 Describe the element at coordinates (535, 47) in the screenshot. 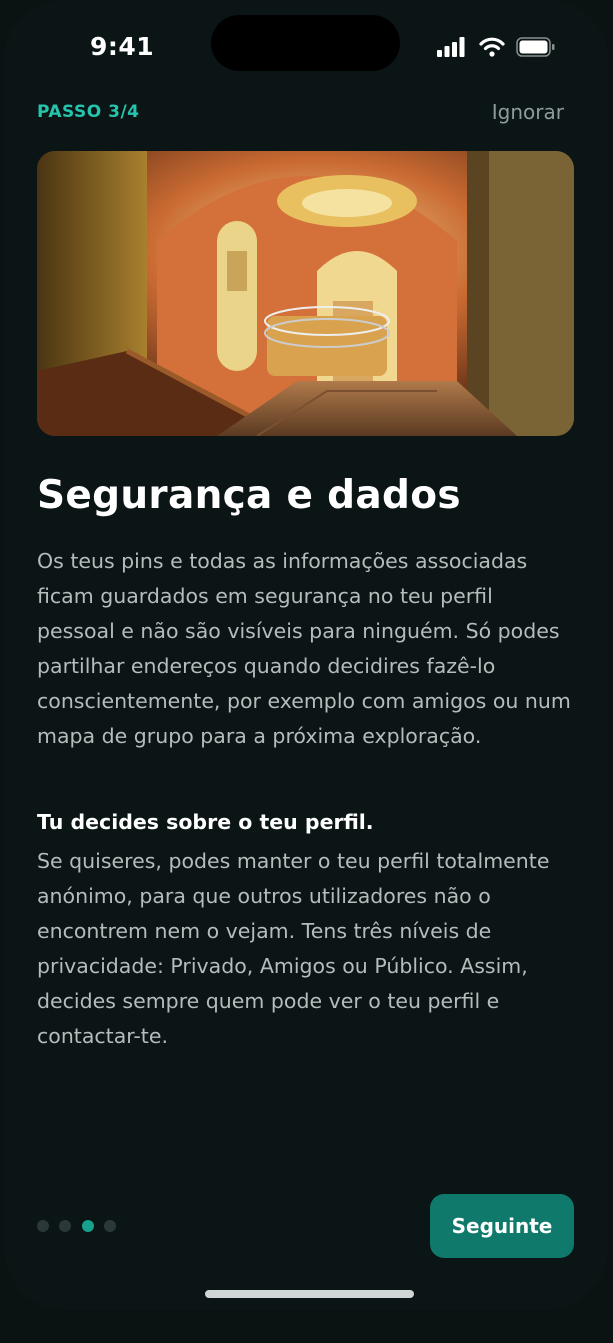

I see `battery-icon` at that location.